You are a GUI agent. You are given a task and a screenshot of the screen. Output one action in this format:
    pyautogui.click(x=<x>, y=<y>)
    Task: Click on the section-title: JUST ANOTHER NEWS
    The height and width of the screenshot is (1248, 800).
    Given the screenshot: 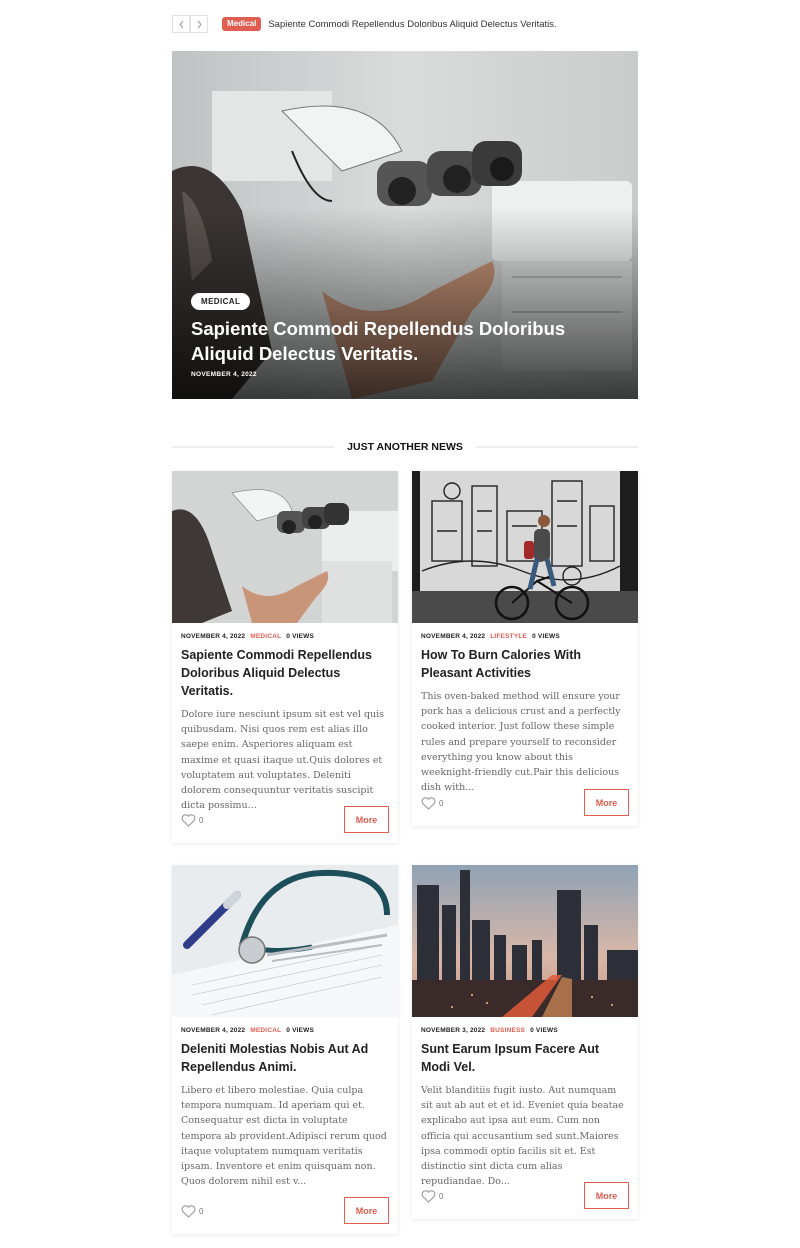 What is the action you would take?
    pyautogui.click(x=405, y=447)
    